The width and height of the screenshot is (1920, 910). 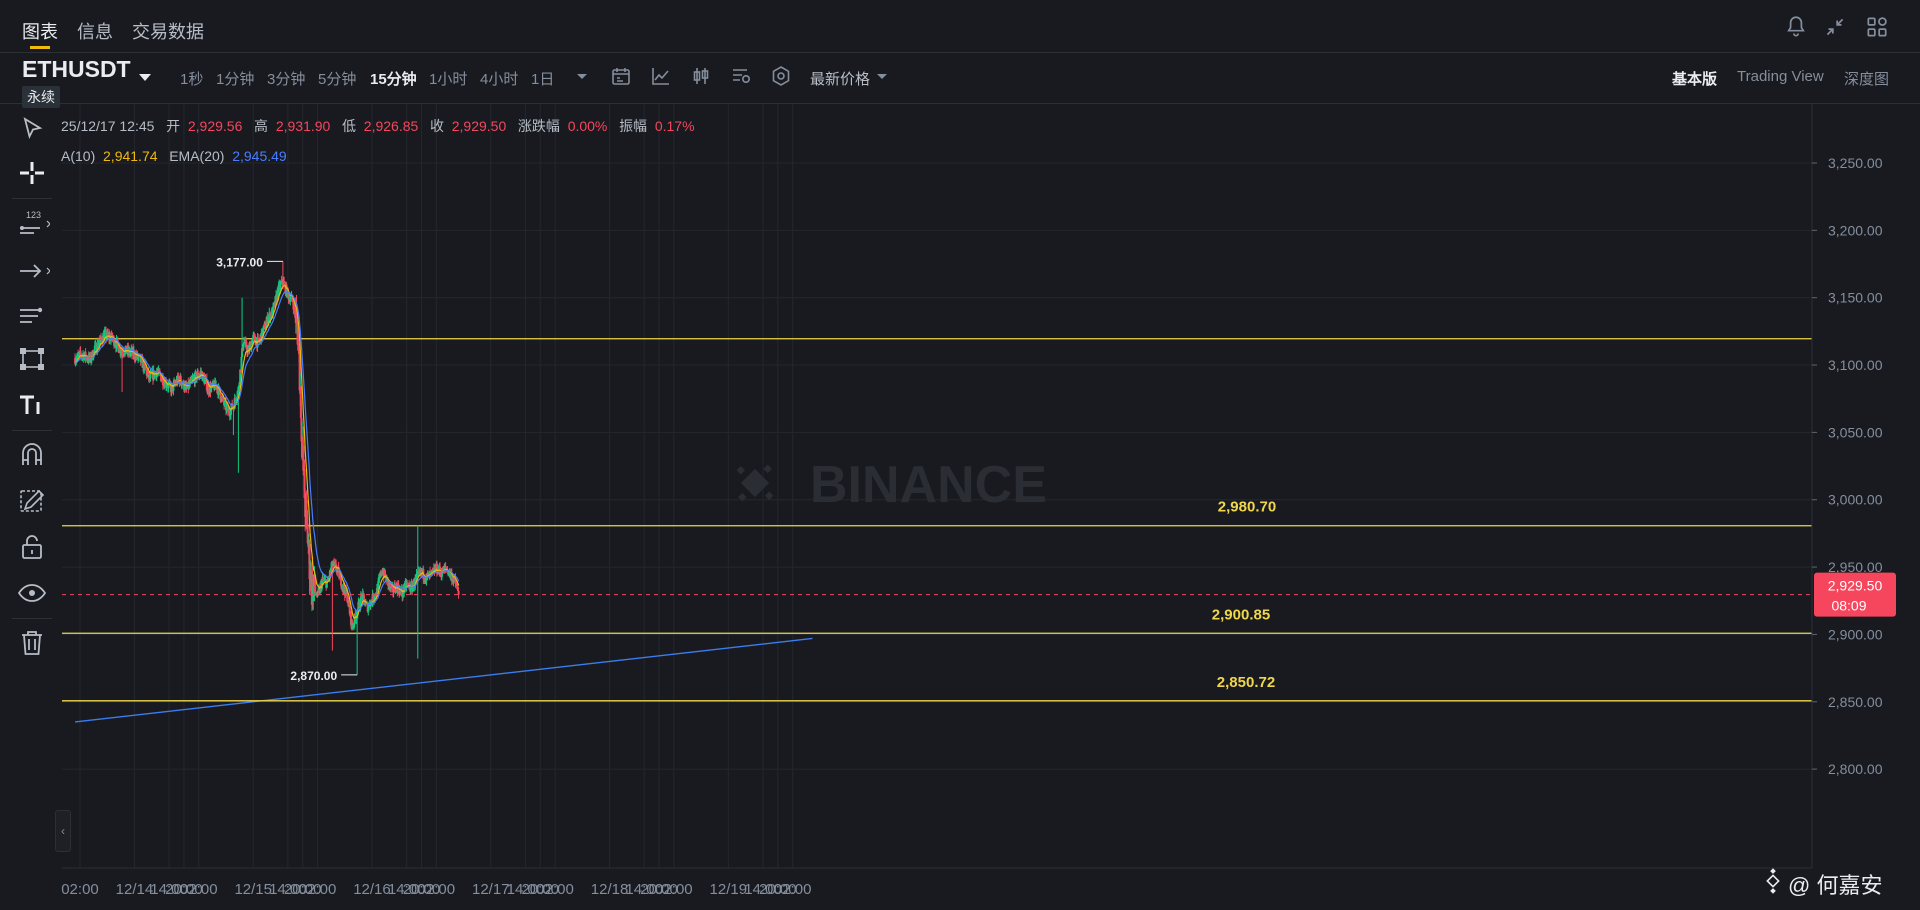 I want to click on open-label: 开, so click(x=173, y=126).